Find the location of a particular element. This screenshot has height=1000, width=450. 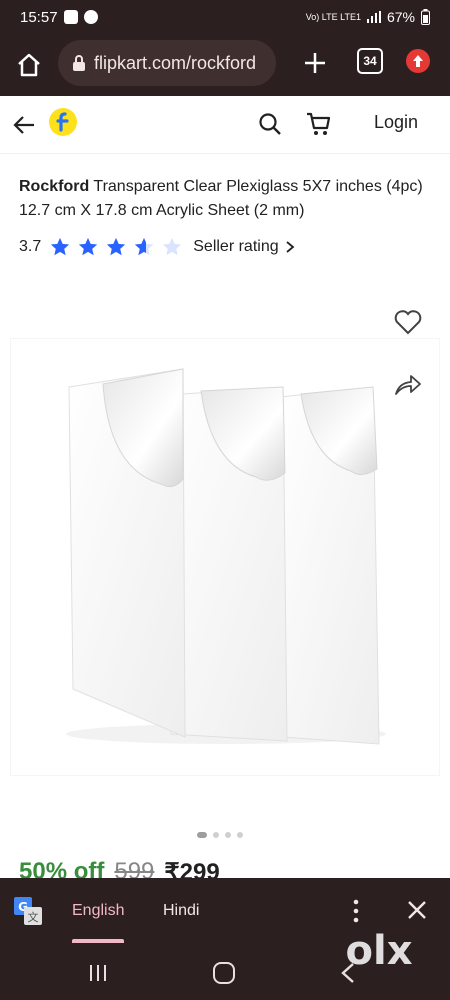

rating-row: 3.7 Seller rating is located at coordinates (157, 247).